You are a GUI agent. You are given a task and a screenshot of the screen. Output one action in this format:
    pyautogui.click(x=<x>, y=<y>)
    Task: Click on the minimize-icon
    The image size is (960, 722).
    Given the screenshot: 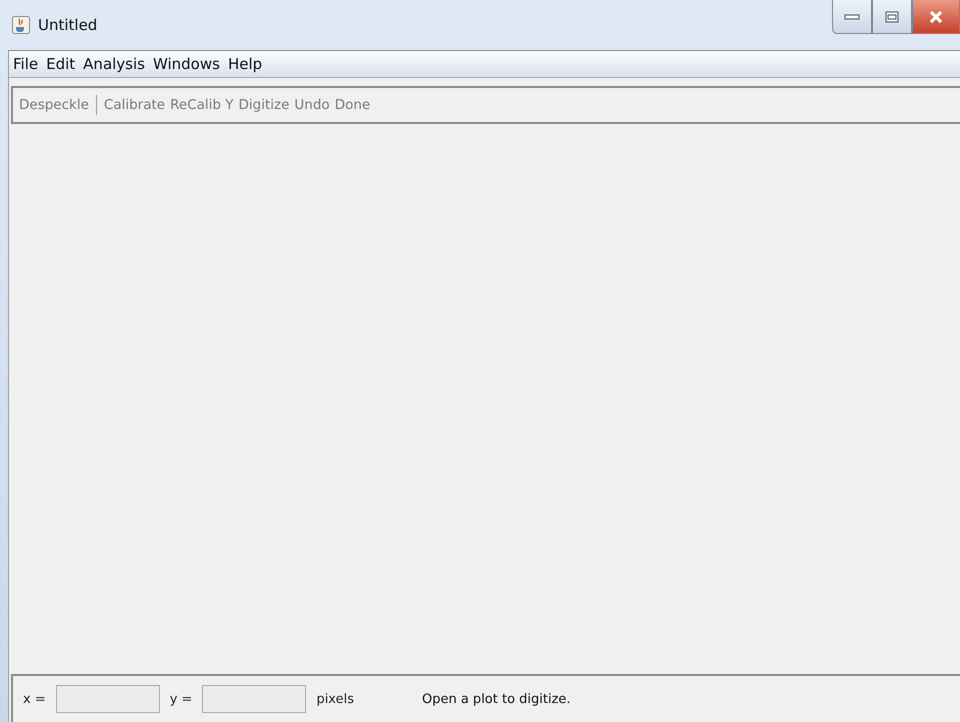 What is the action you would take?
    pyautogui.click(x=852, y=16)
    